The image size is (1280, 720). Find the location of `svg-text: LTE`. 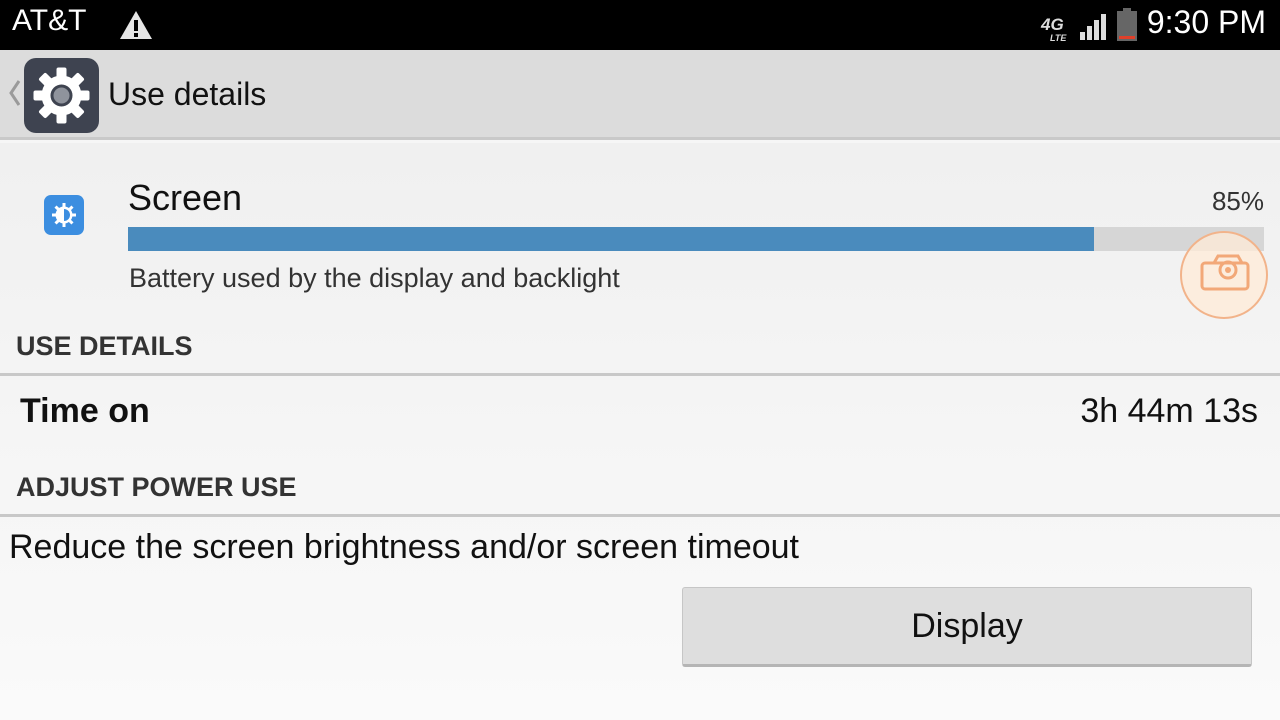

svg-text: LTE is located at coordinates (1058, 37).